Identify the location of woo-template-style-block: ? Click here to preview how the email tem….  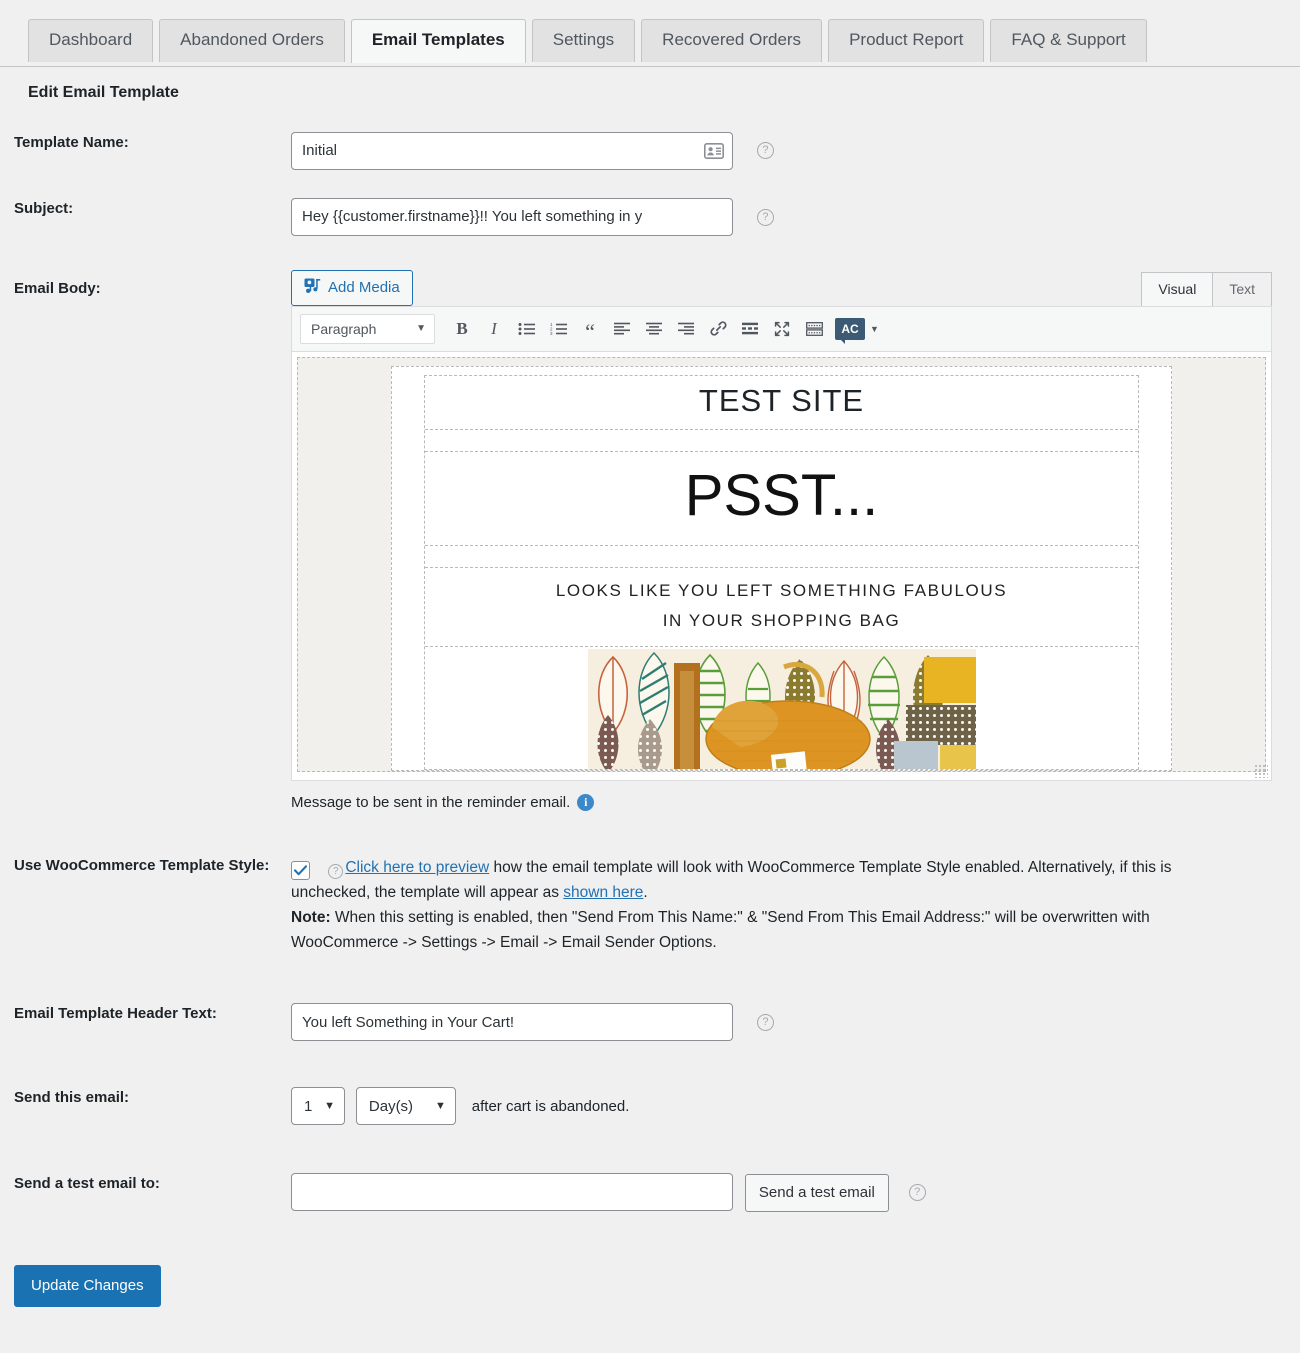
(746, 905).